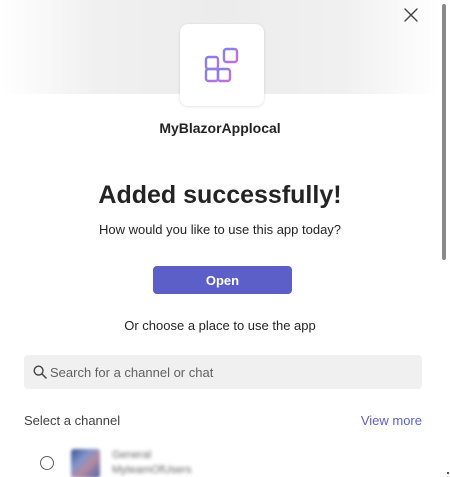 The image size is (450, 477). What do you see at coordinates (230, 372) in the screenshot?
I see `search-input` at bounding box center [230, 372].